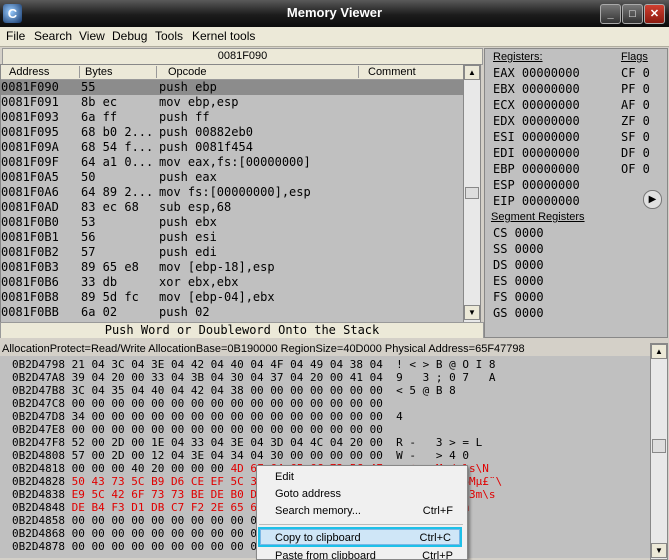 This screenshot has height=560, width=669. What do you see at coordinates (199, 102) in the screenshot?
I see `opcode-cell: mov ebp,esp` at bounding box center [199, 102].